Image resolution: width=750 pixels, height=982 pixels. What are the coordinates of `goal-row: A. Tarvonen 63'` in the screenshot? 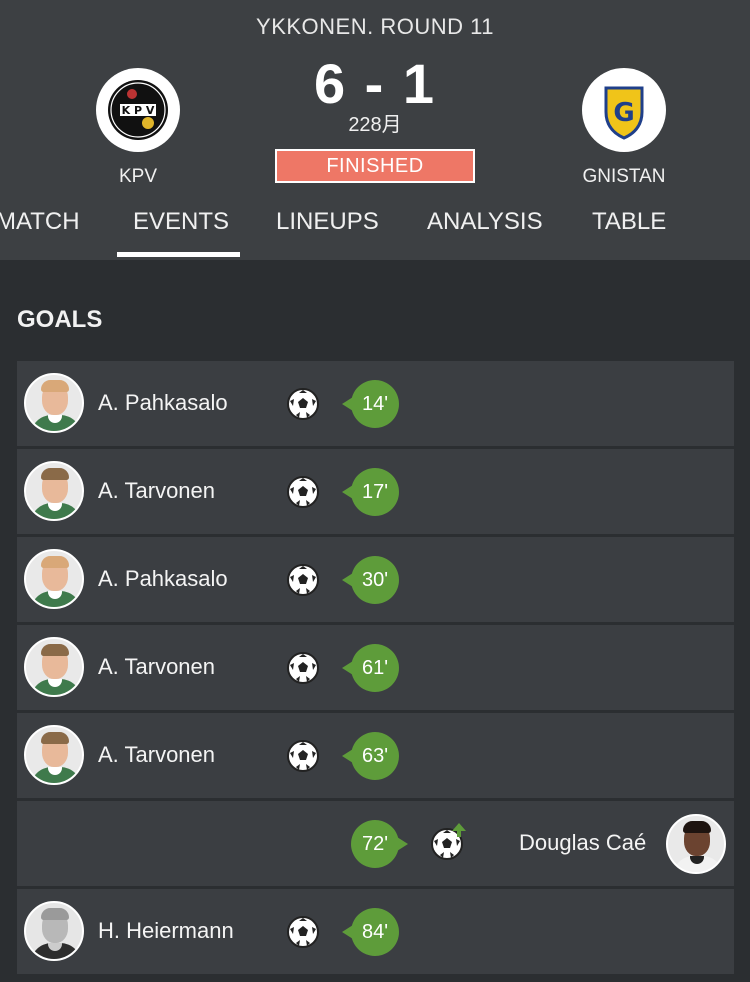 It's located at (375, 755).